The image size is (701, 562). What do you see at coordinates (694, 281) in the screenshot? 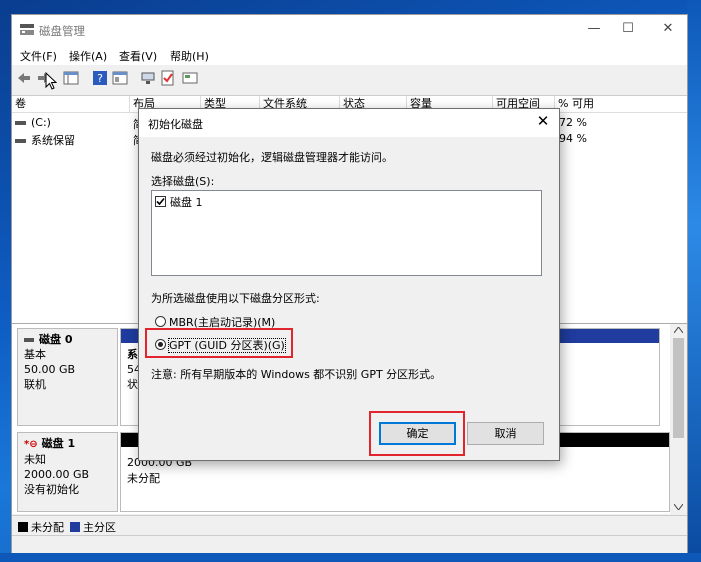
I see `desktop-background` at bounding box center [694, 281].